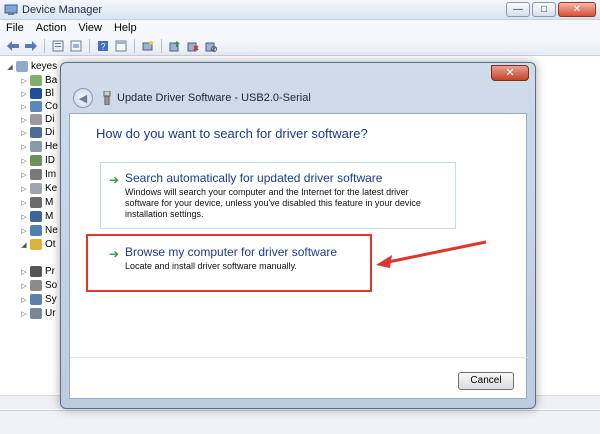  What do you see at coordinates (300, 28) in the screenshot?
I see `menu-bar: File Action View Help` at bounding box center [300, 28].